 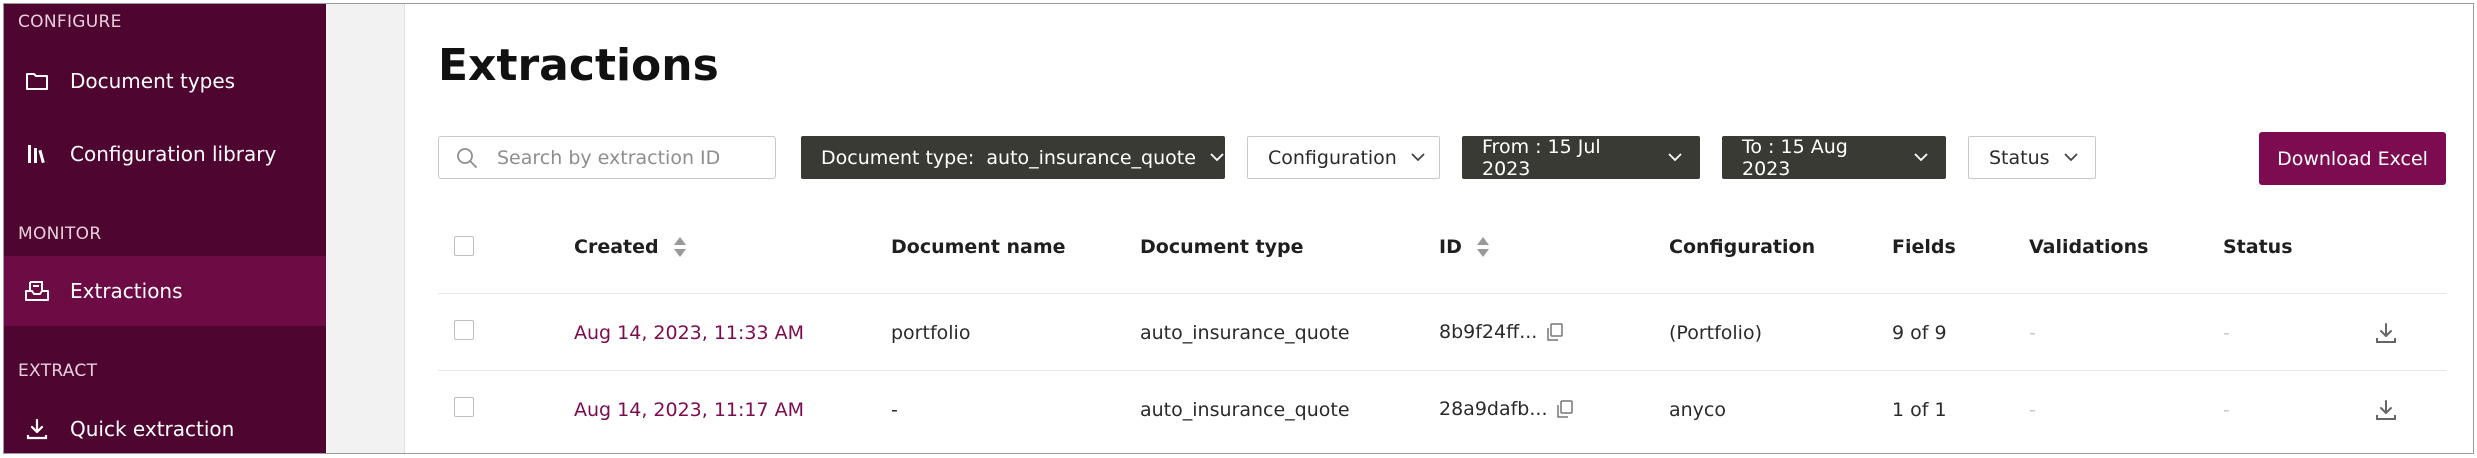 I want to click on sidebar-item-extractions: Extractions, so click(x=165, y=291).